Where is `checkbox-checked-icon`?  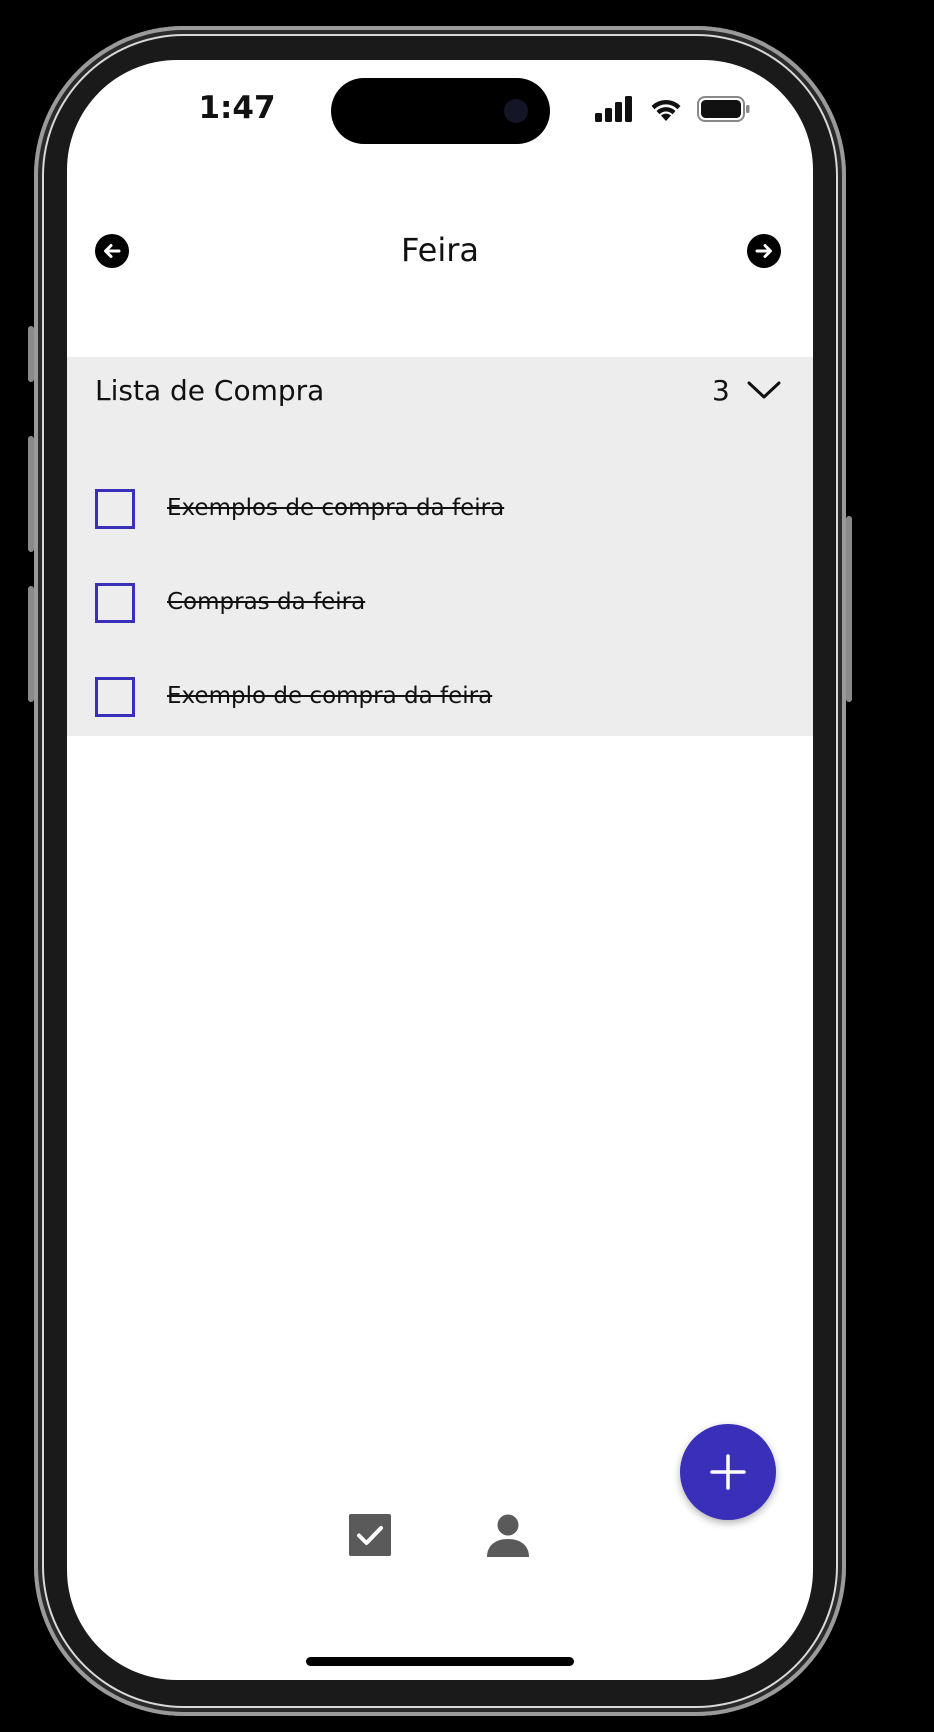 checkbox-checked-icon is located at coordinates (370, 1535).